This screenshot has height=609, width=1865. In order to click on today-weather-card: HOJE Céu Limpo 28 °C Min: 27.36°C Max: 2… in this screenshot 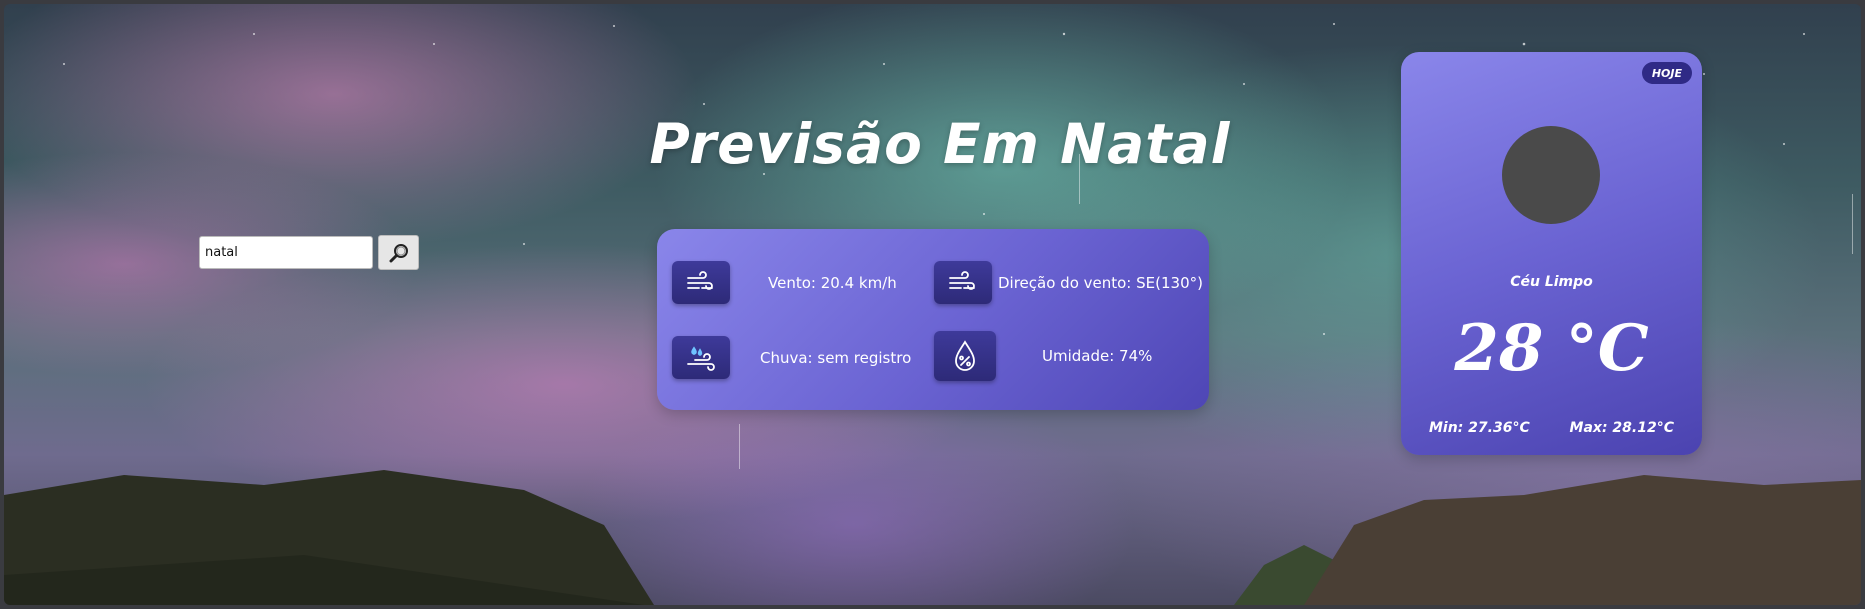, I will do `click(1551, 253)`.